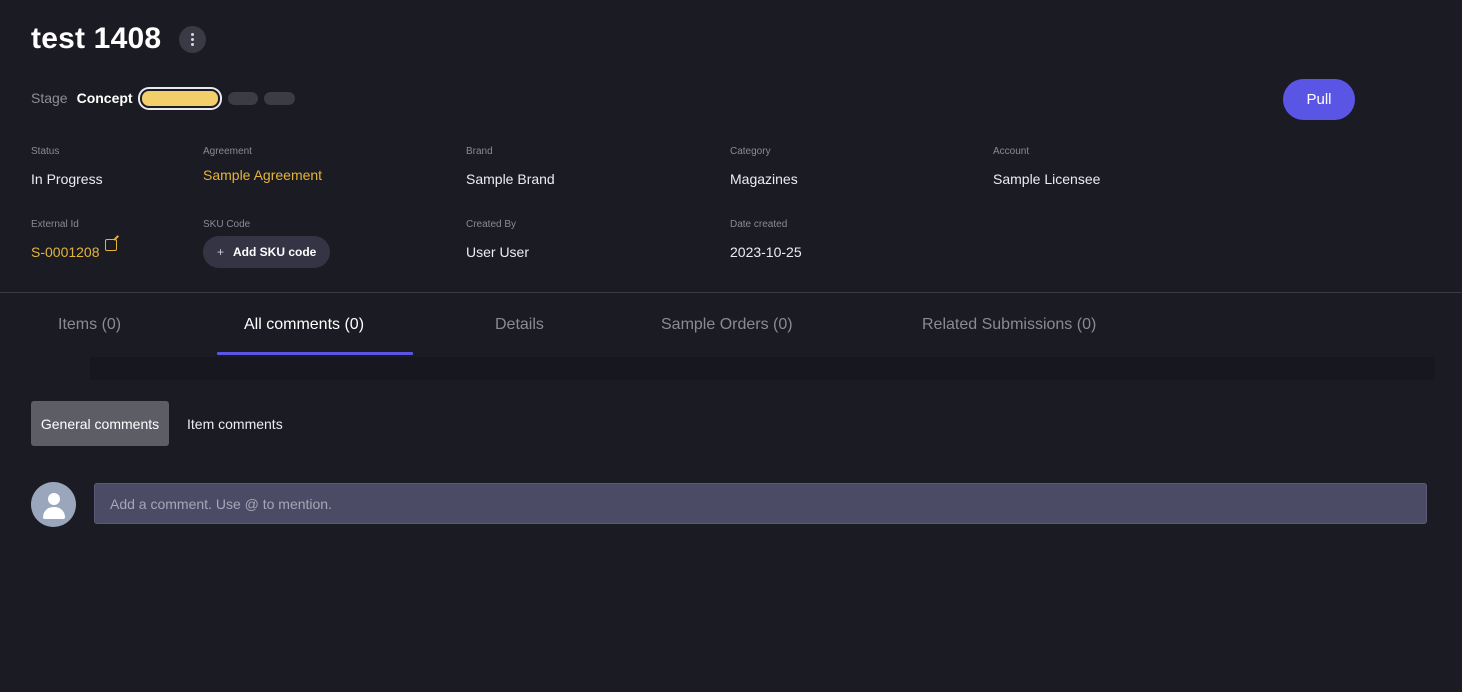  I want to click on agreement-label: Agreement, so click(227, 151).